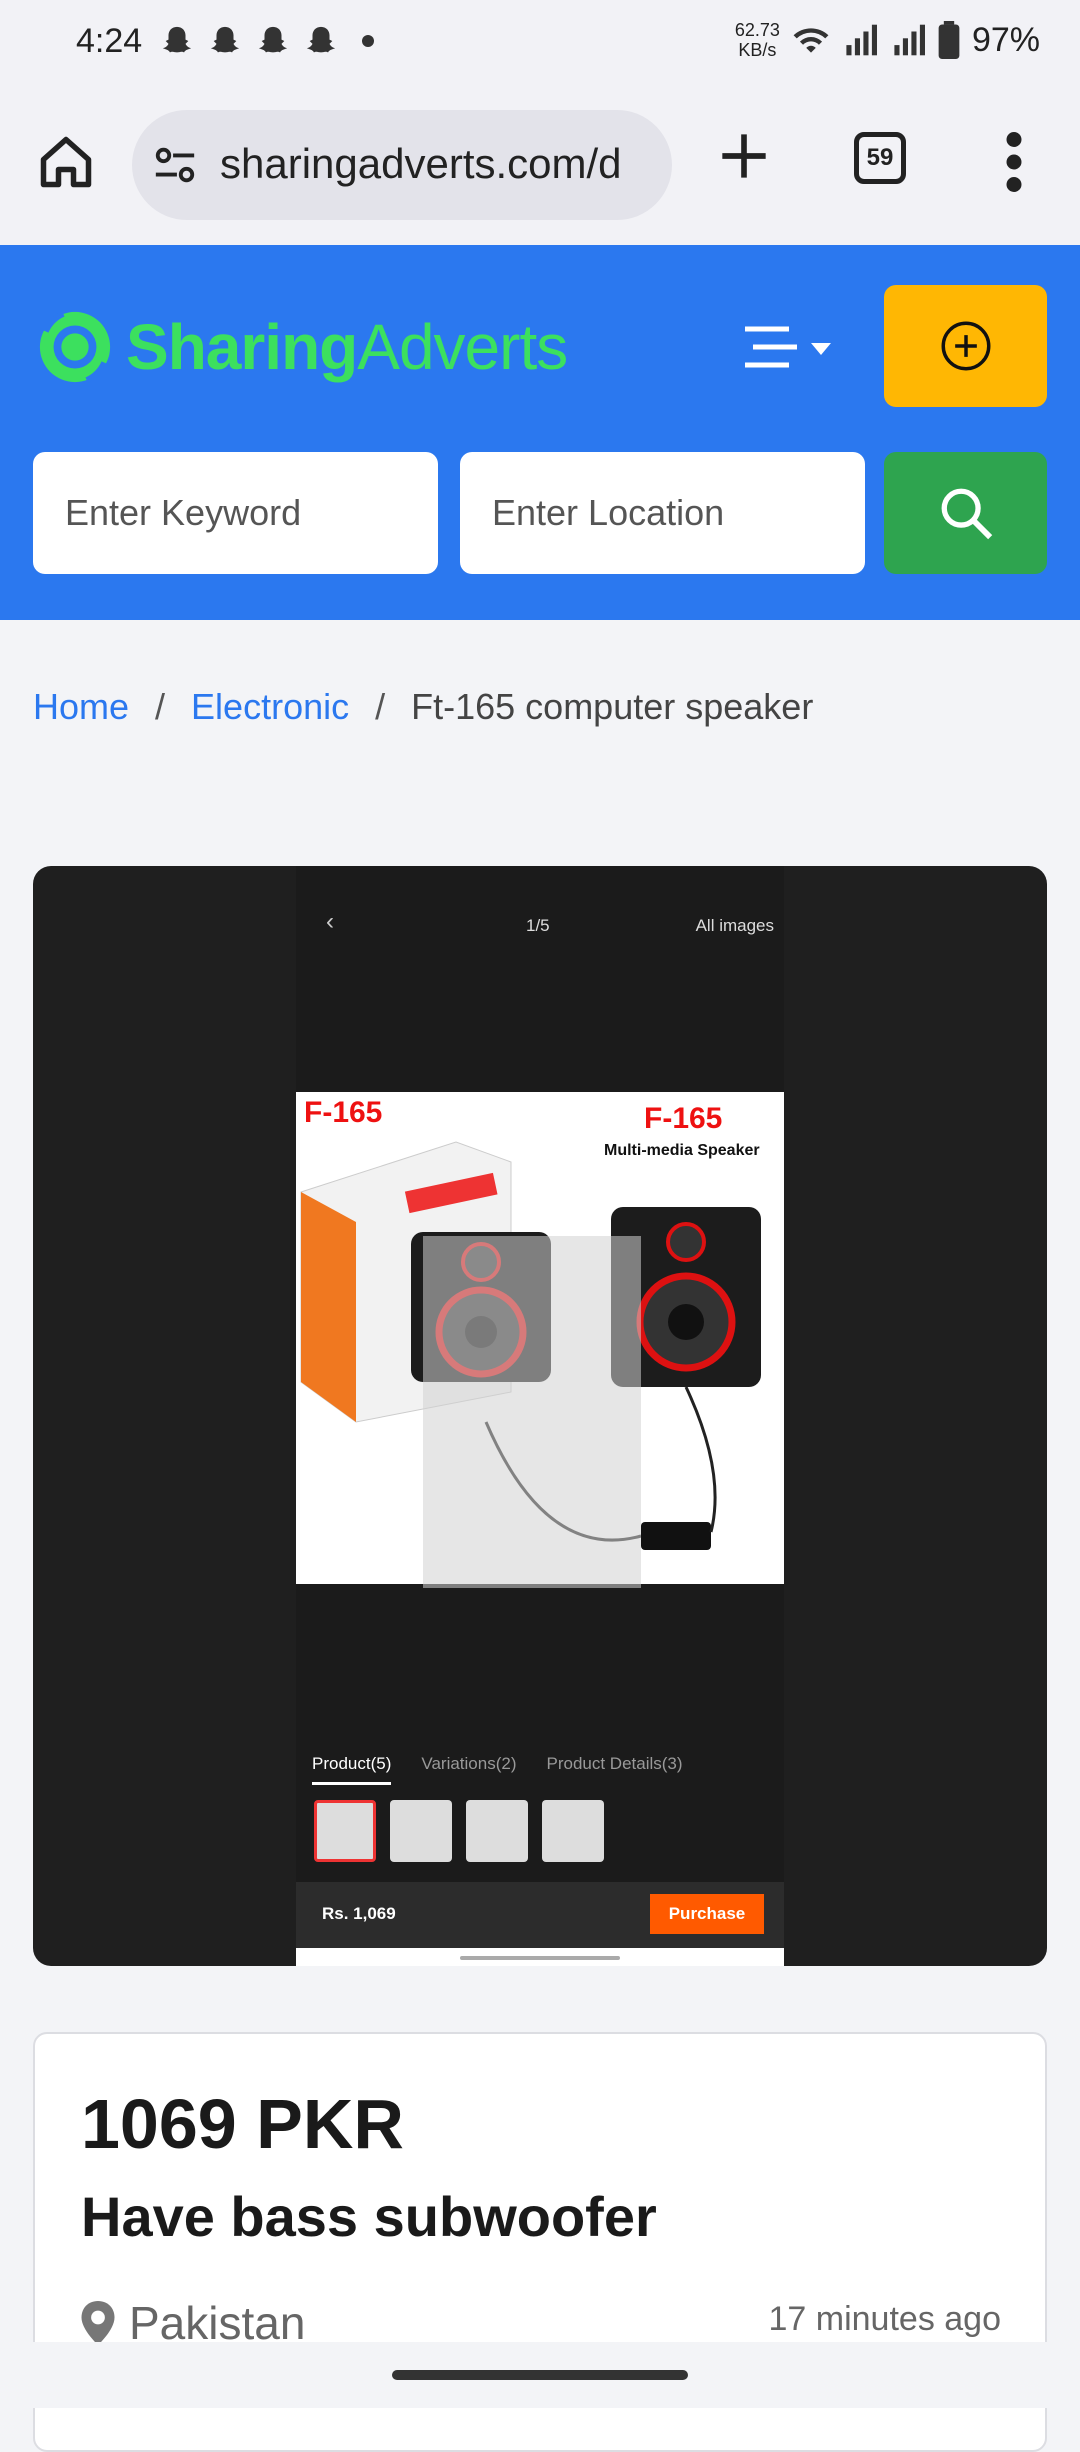 This screenshot has width=1080, height=2452. Describe the element at coordinates (462, 347) in the screenshot. I see `logo-text-light: Adverts` at that location.